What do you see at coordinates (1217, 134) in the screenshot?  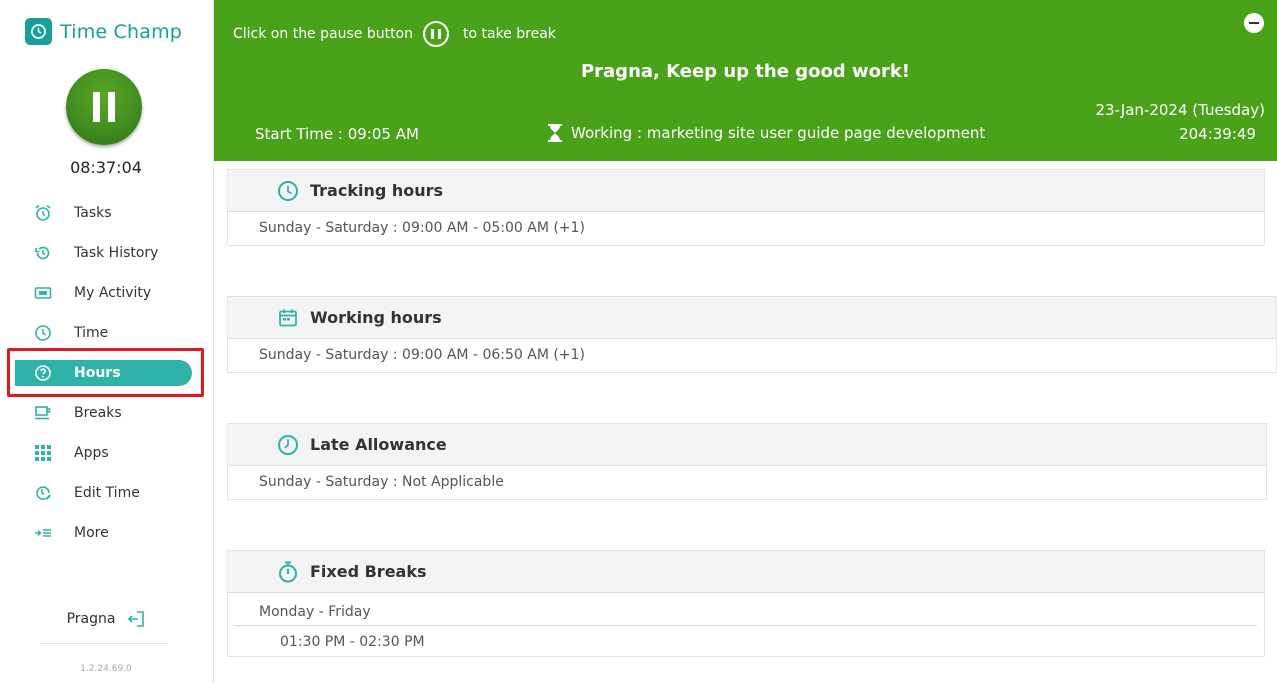 I see `elapsed-time: 204:39:49` at bounding box center [1217, 134].